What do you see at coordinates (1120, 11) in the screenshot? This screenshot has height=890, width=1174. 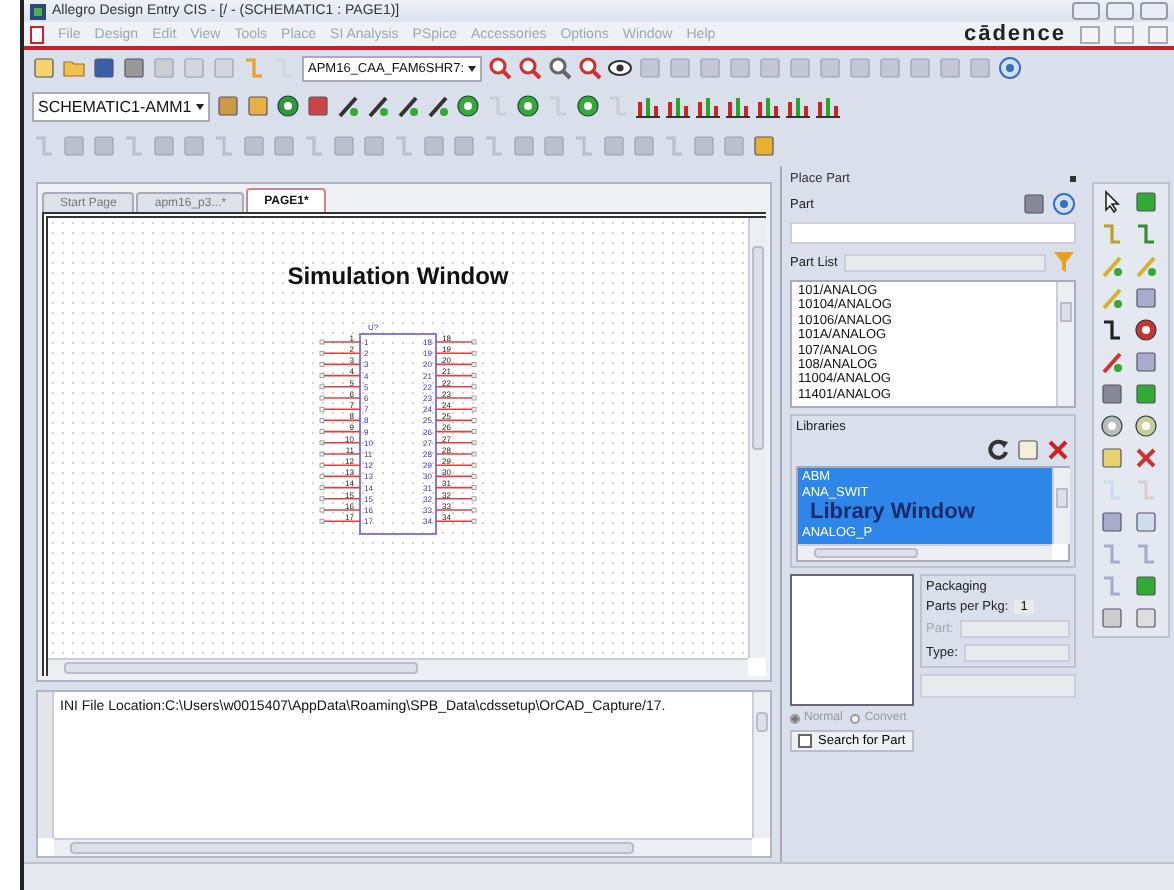 I see `maximize-button` at bounding box center [1120, 11].